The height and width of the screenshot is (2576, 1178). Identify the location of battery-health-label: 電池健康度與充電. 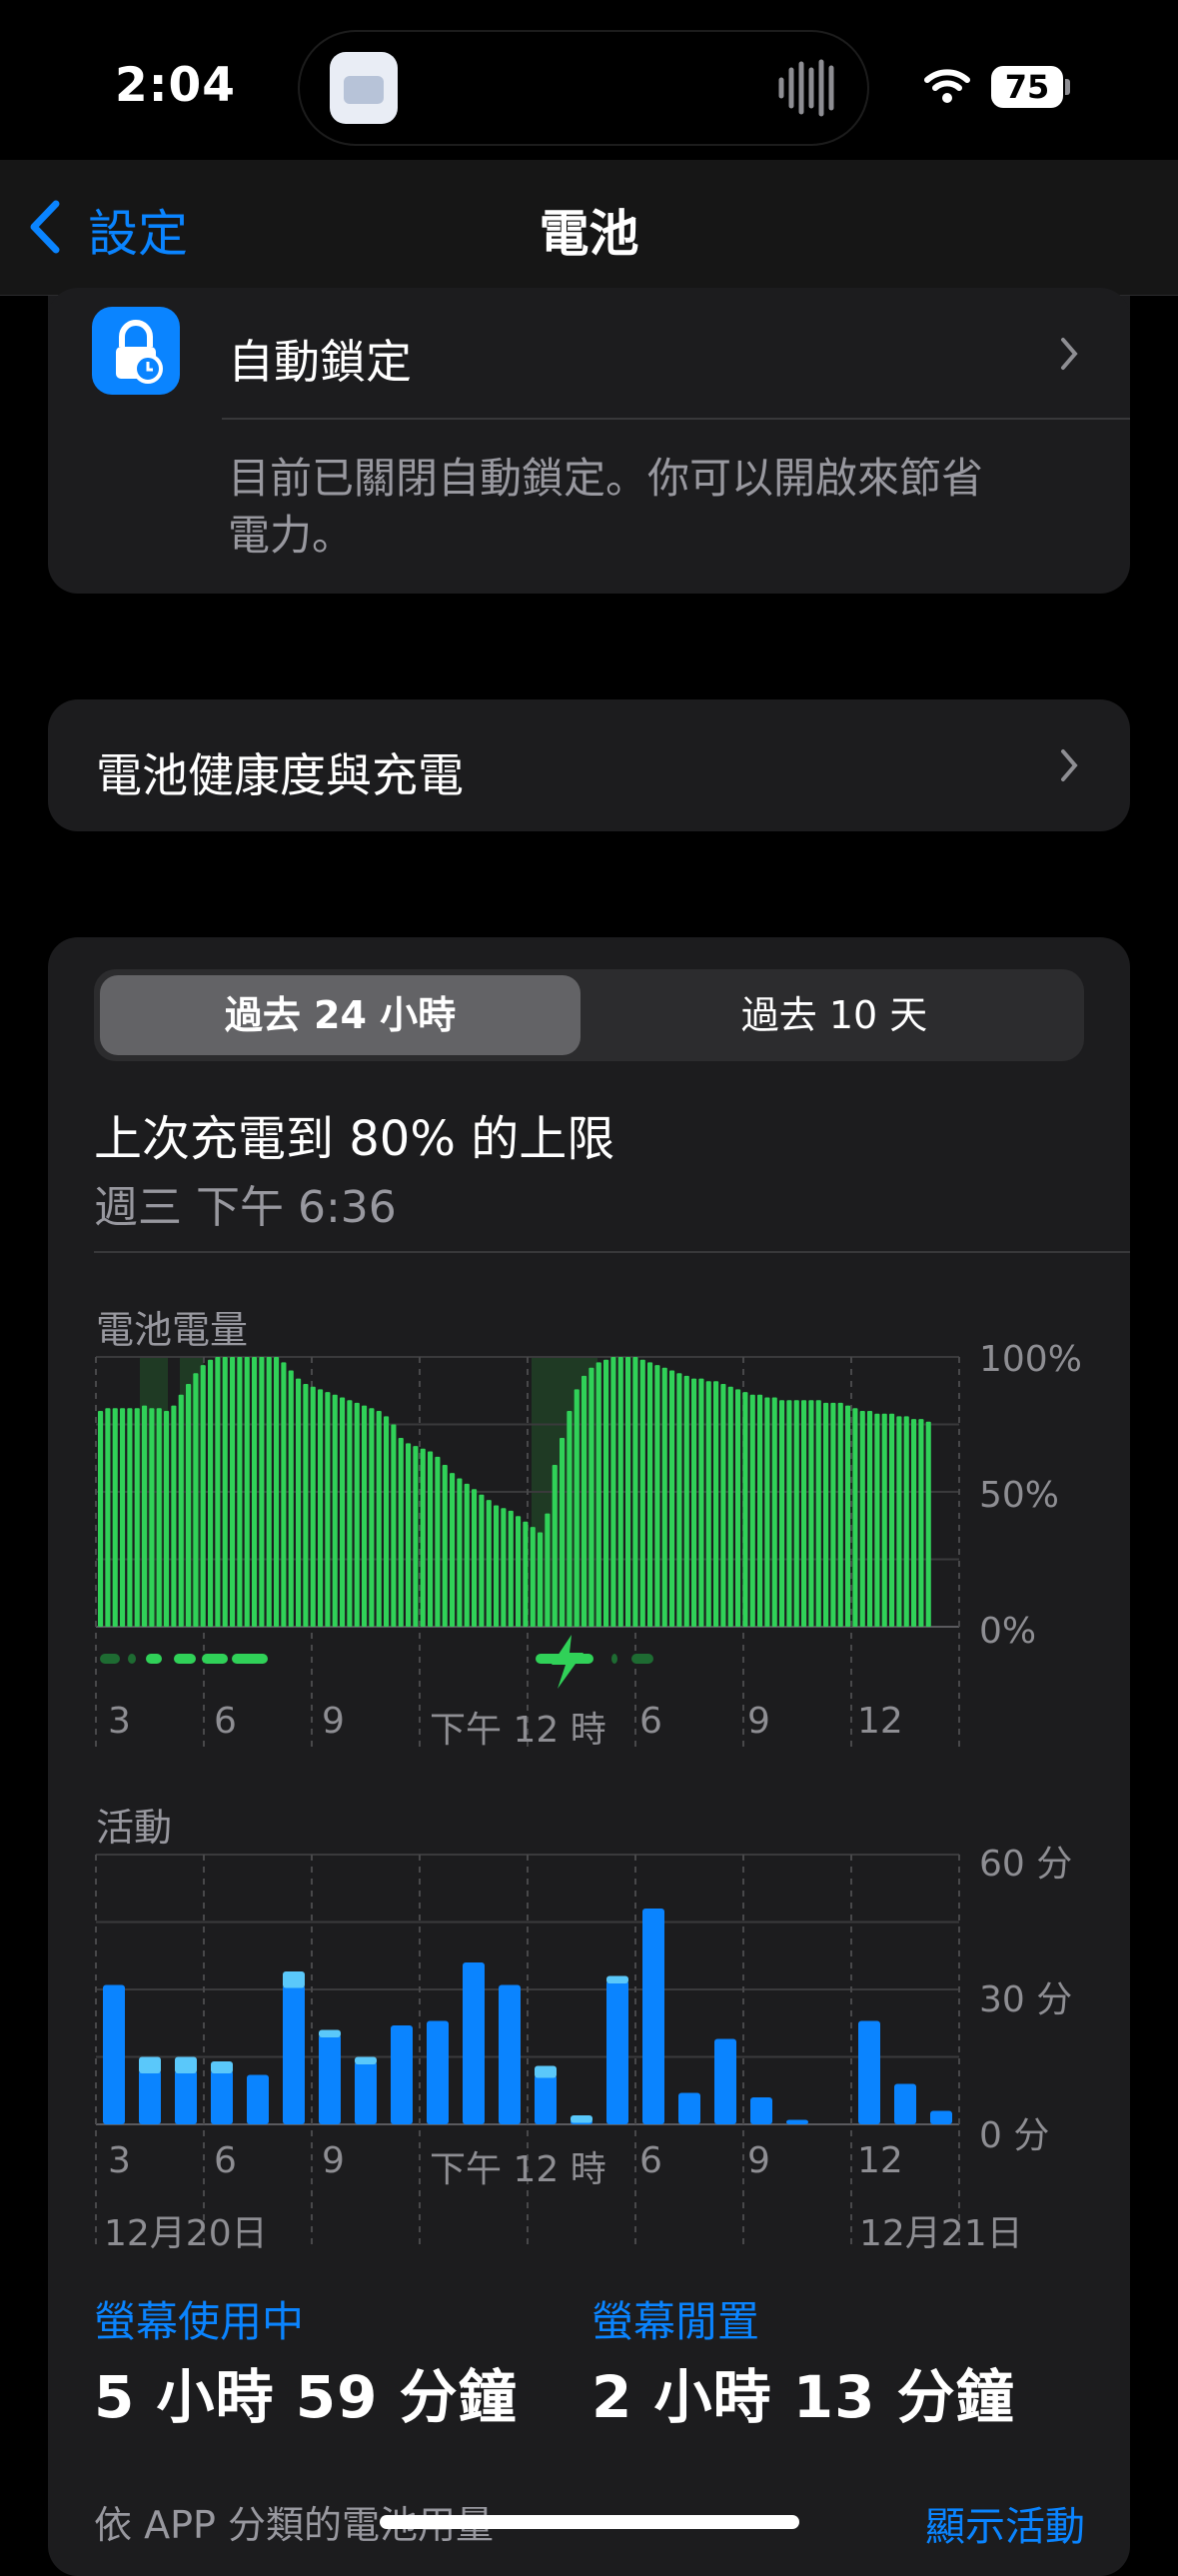
(280, 772).